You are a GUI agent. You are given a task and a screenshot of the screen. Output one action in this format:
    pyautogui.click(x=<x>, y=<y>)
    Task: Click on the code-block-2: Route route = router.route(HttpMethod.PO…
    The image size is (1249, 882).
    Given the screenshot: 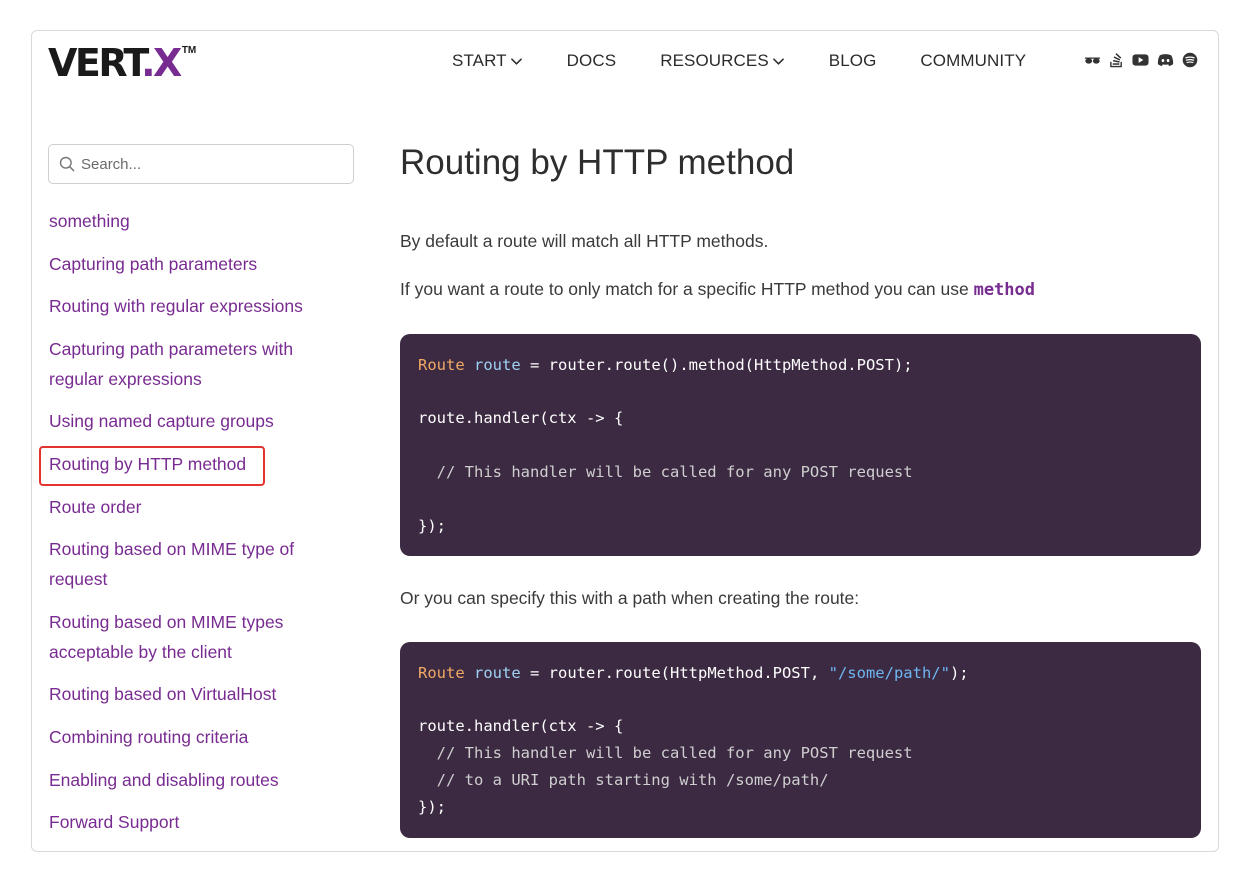 What is the action you would take?
    pyautogui.click(x=800, y=740)
    